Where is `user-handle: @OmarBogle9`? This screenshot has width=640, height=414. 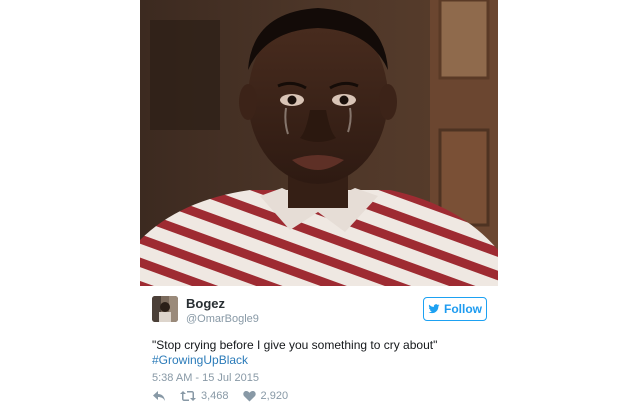
user-handle: @OmarBogle9 is located at coordinates (222, 319).